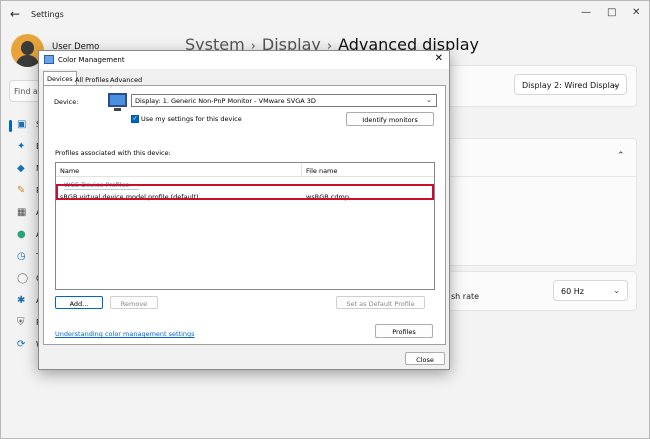 The height and width of the screenshot is (439, 650). What do you see at coordinates (590, 290) in the screenshot?
I see `refresh-rate-select: 60 Hz ⌄` at bounding box center [590, 290].